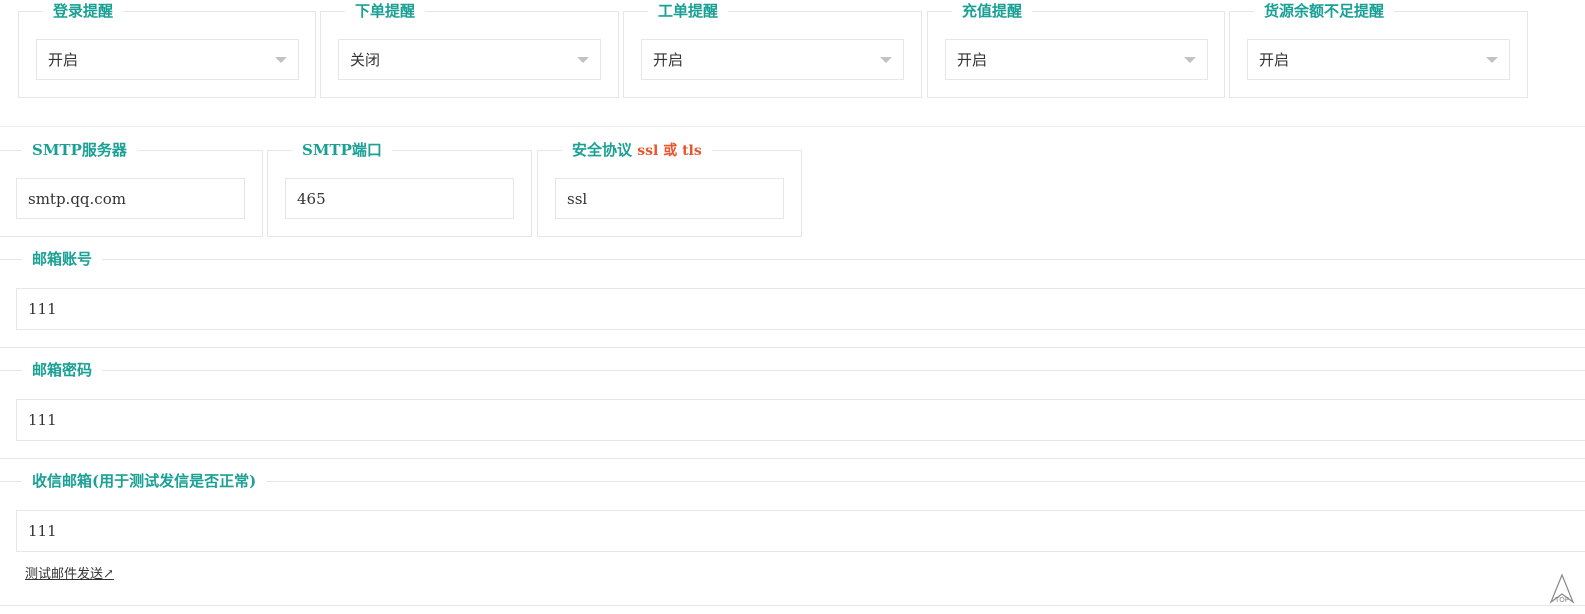 This screenshot has height=614, width=1585. Describe the element at coordinates (800, 420) in the screenshot. I see `password-input: 111` at that location.